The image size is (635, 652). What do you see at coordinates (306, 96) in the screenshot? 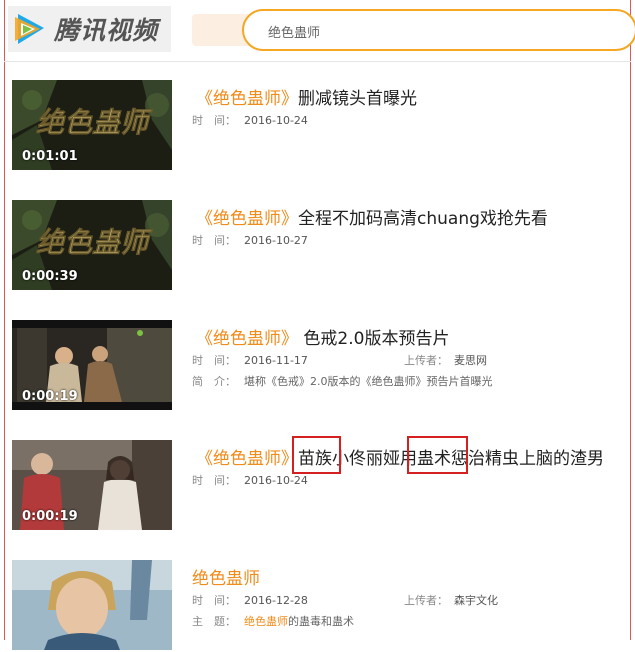
I see `result-title: 《绝色蛊师》删减镜头首曝光` at bounding box center [306, 96].